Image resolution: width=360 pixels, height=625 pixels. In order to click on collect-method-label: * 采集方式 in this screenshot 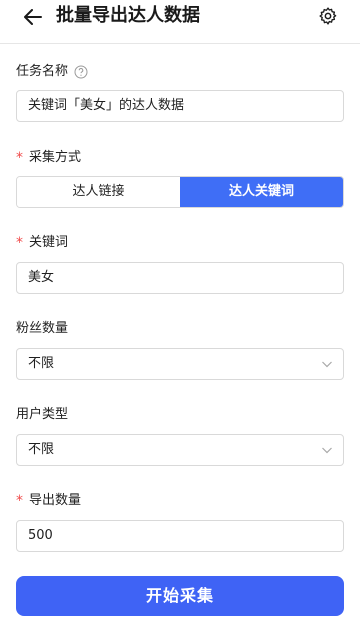, I will do `click(48, 158)`.